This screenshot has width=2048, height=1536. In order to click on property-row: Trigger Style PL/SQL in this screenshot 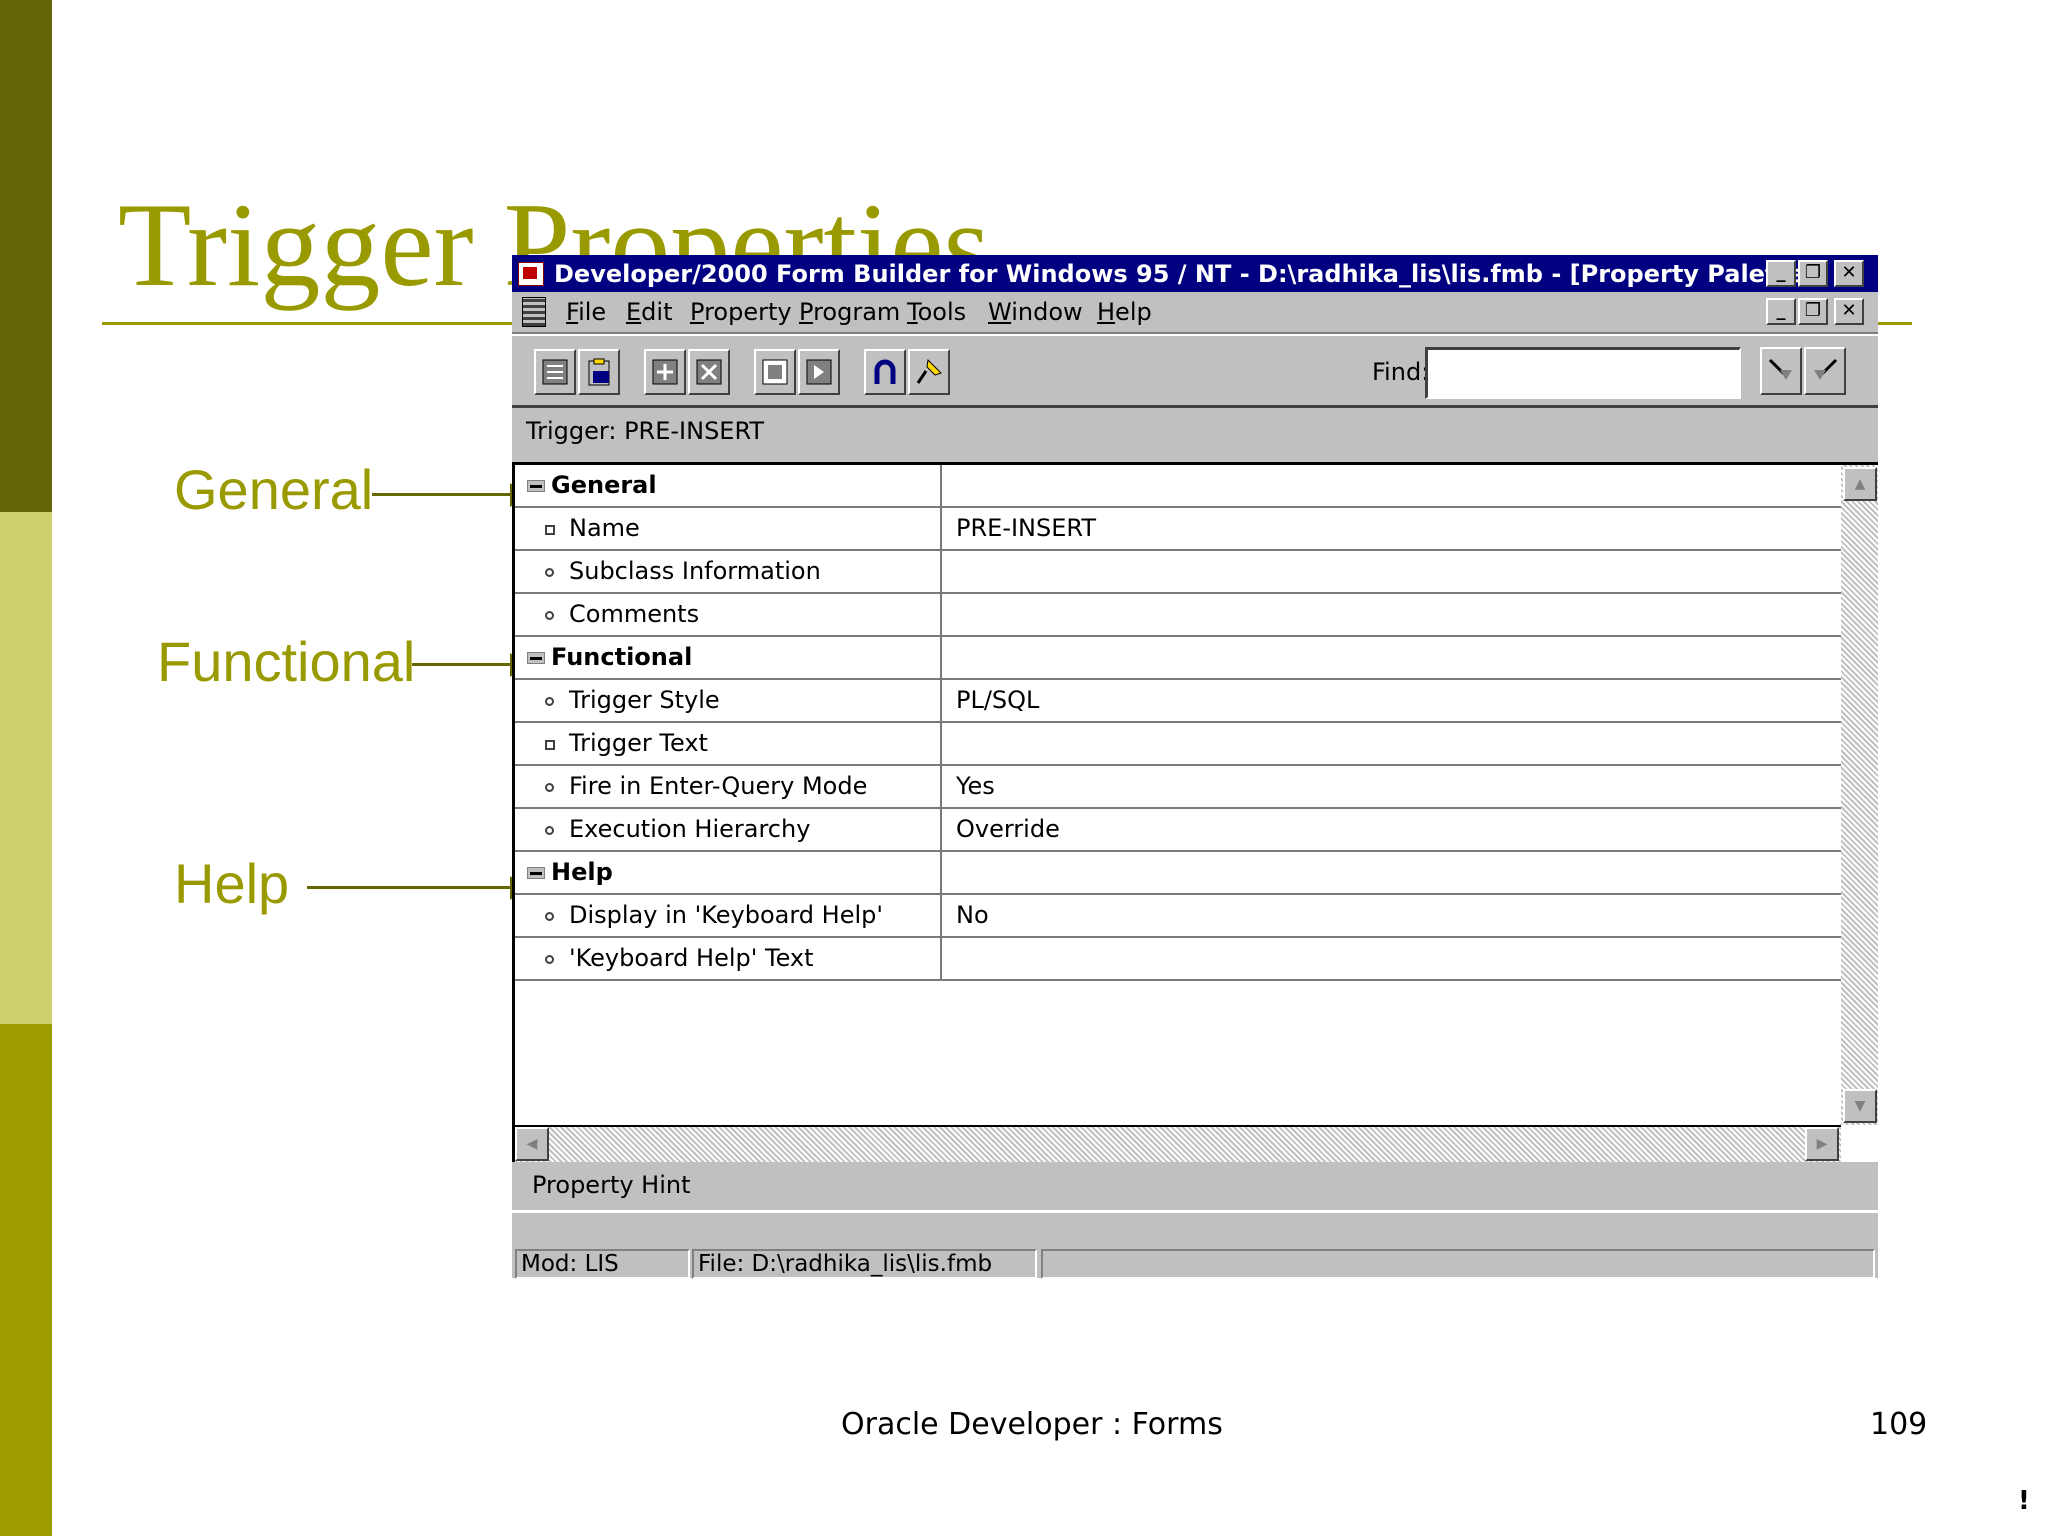, I will do `click(1178, 701)`.